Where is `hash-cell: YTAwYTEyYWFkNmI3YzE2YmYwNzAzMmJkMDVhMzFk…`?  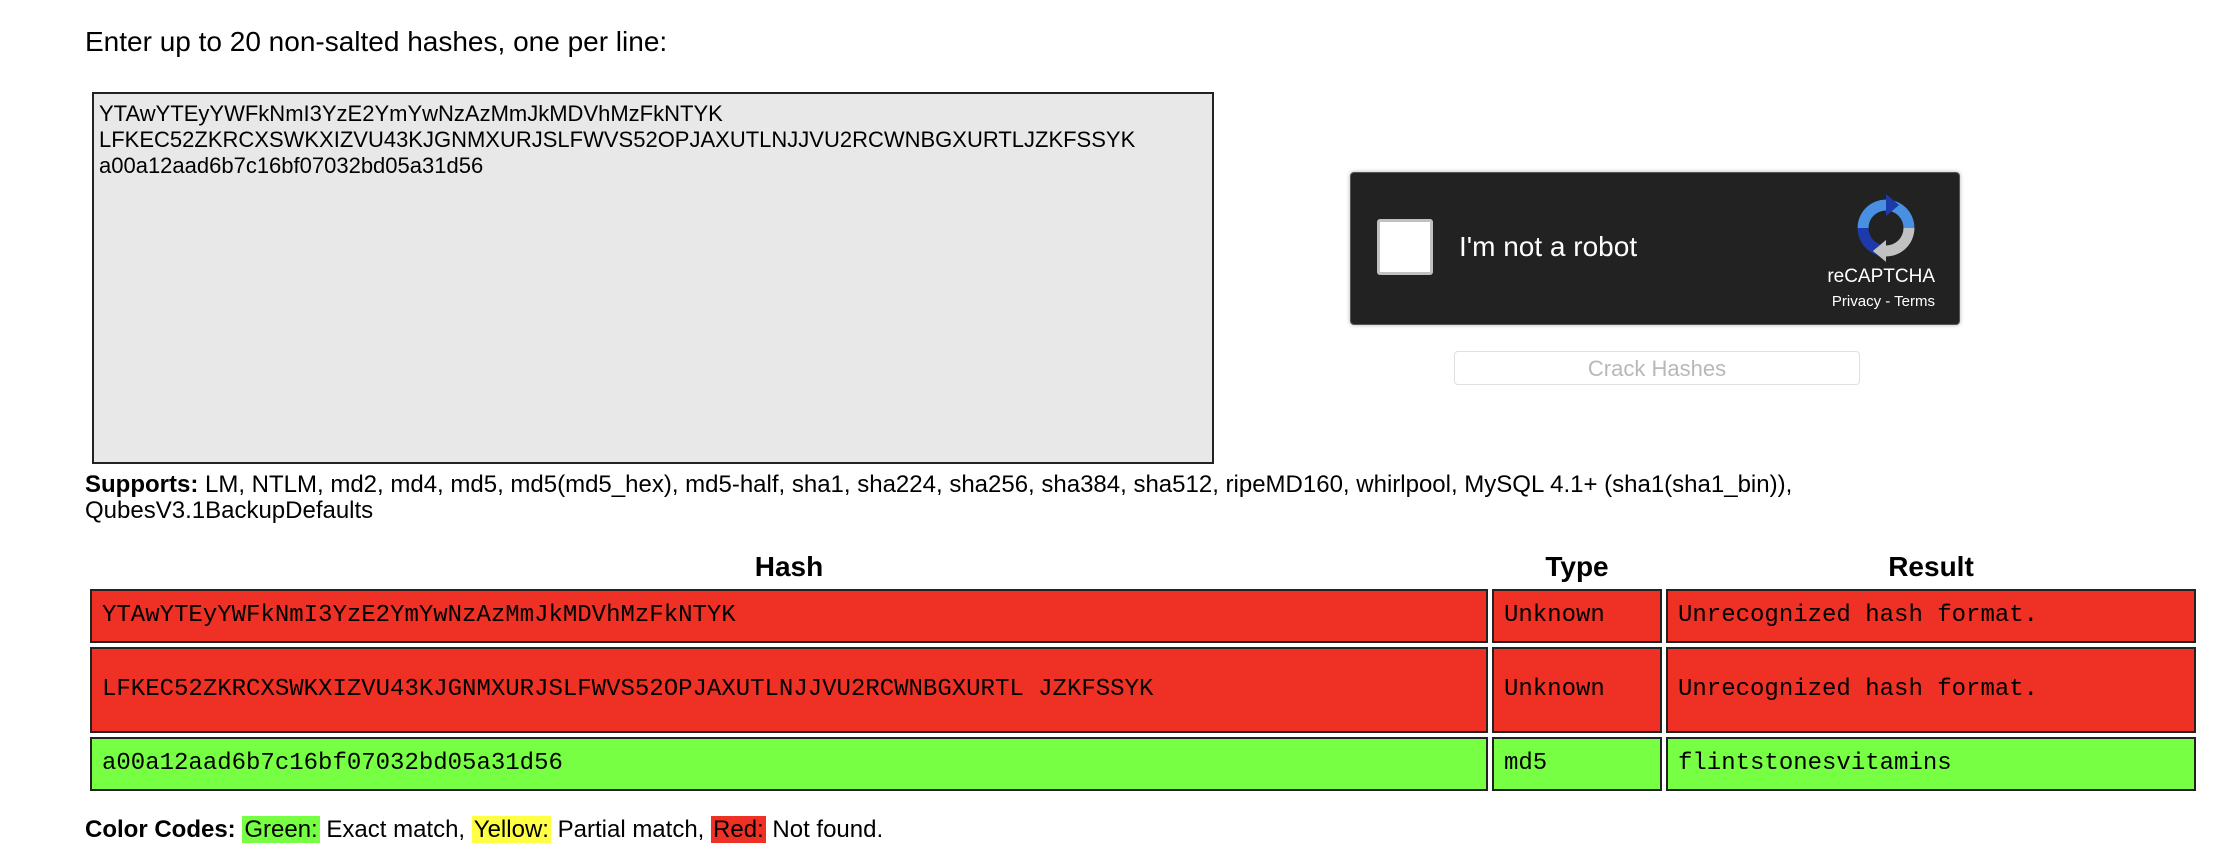 hash-cell: YTAwYTEyYWFkNmI3YzE2YmYwNzAzMmJkMDVhMzFk… is located at coordinates (789, 616).